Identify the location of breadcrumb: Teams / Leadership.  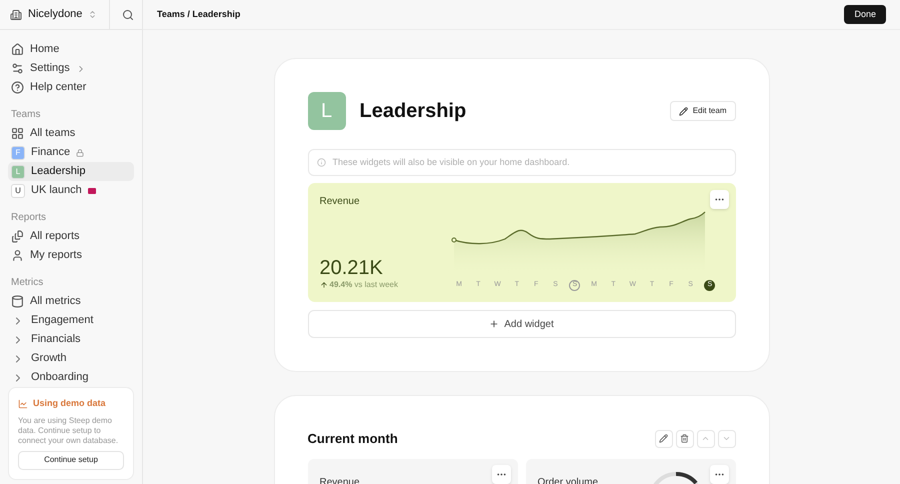
(198, 14).